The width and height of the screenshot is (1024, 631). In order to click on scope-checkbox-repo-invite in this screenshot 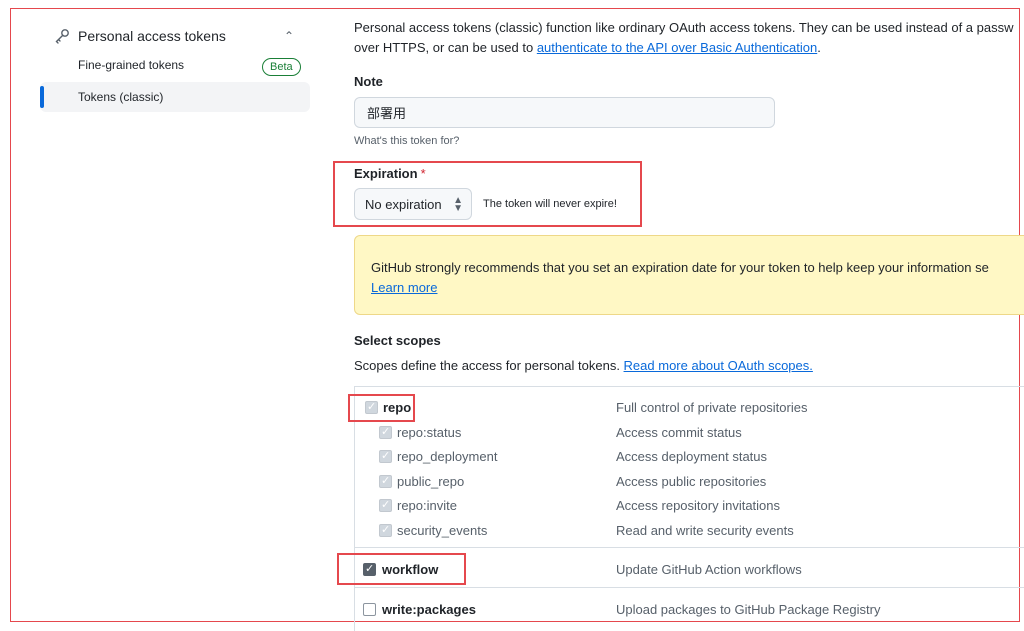, I will do `click(385, 505)`.